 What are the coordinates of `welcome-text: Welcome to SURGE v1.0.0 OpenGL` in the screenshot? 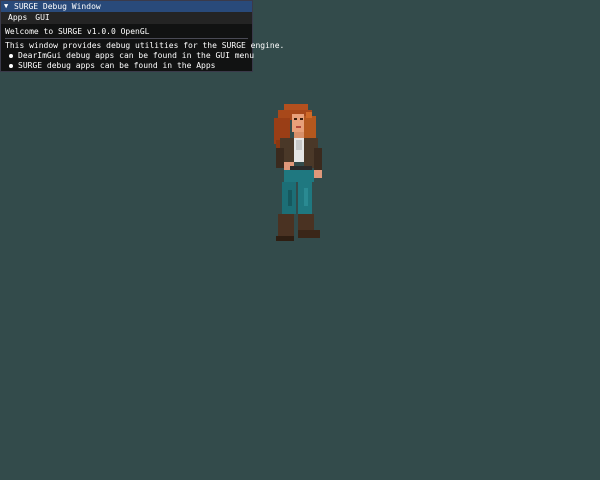 It's located at (77, 31).